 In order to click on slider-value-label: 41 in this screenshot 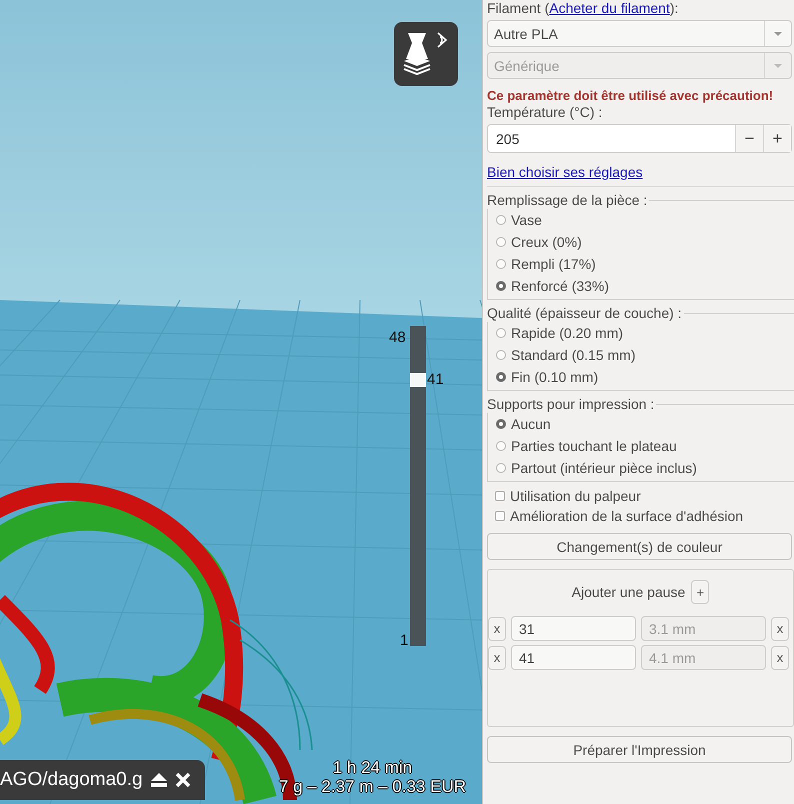, I will do `click(435, 380)`.